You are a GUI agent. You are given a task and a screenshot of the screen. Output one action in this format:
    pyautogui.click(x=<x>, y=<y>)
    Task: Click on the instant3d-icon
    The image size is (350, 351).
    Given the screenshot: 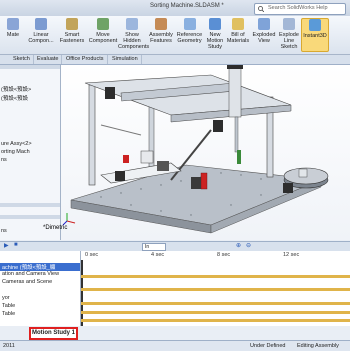 What is the action you would take?
    pyautogui.click(x=315, y=25)
    